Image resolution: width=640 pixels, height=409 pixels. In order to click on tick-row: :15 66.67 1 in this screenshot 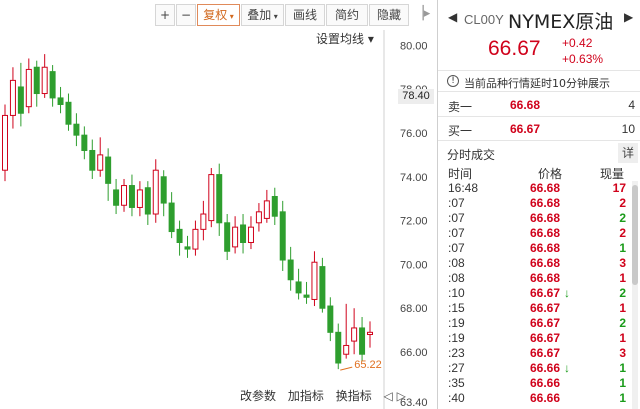, I will do `click(534, 308)`.